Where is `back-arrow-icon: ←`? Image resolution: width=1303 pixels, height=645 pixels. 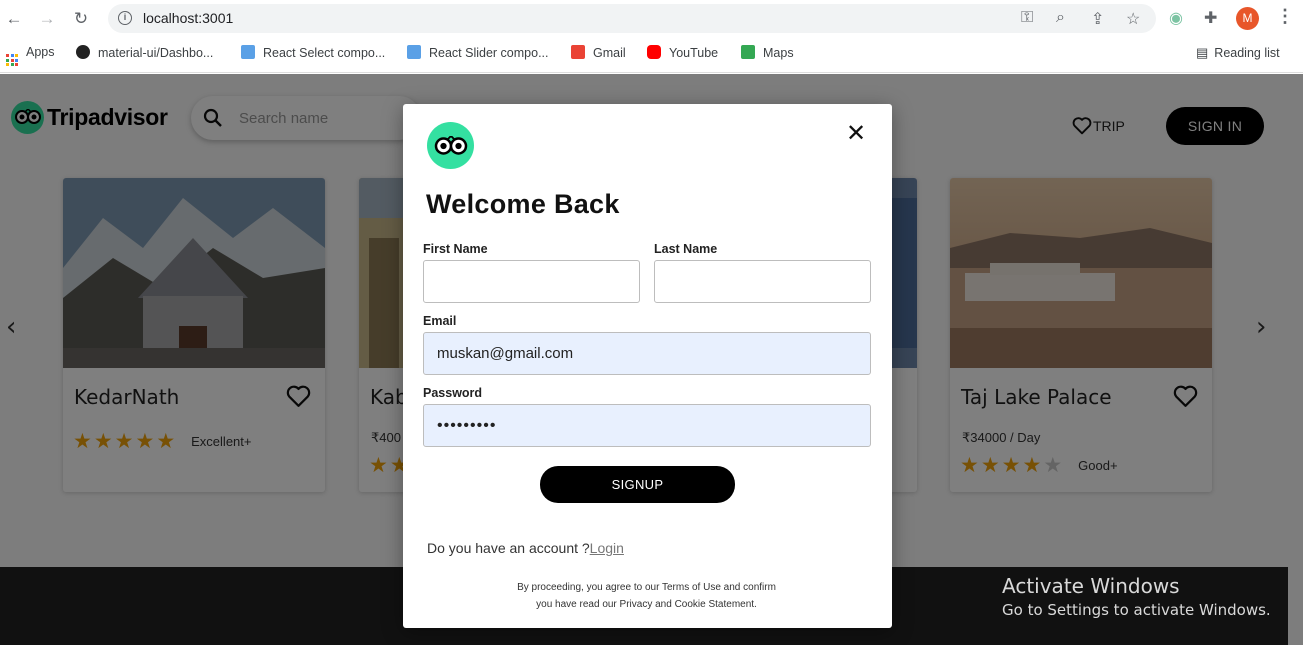 back-arrow-icon: ← is located at coordinates (14, 19).